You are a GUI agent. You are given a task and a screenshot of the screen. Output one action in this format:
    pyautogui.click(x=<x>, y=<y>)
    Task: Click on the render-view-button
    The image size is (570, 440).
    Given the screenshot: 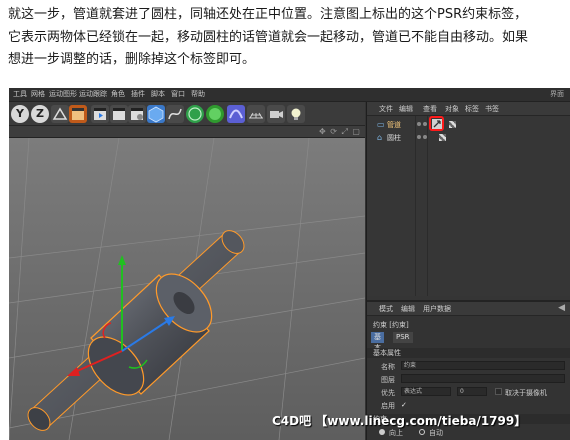 What is the action you would take?
    pyautogui.click(x=100, y=114)
    